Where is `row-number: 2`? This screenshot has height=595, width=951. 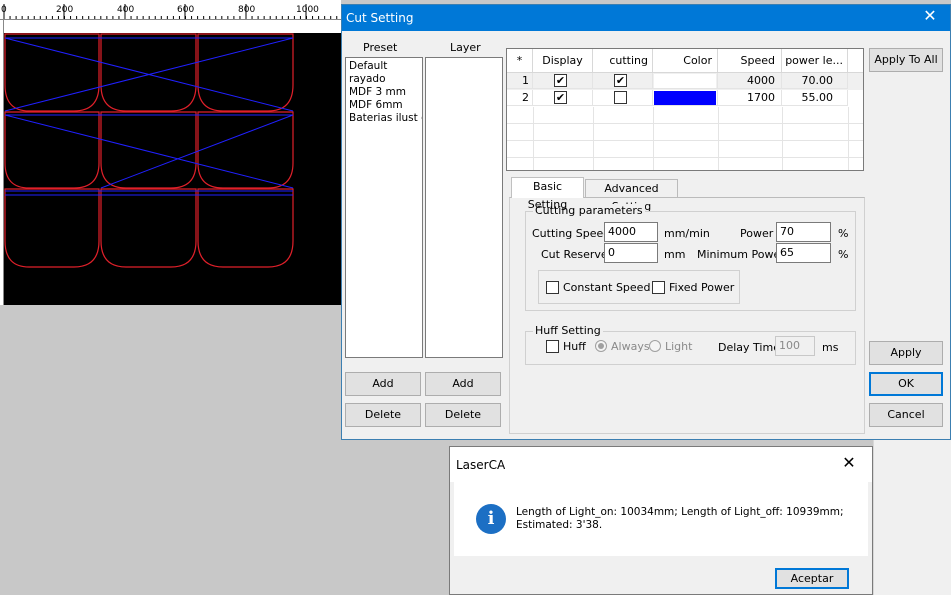
row-number: 2 is located at coordinates (520, 98).